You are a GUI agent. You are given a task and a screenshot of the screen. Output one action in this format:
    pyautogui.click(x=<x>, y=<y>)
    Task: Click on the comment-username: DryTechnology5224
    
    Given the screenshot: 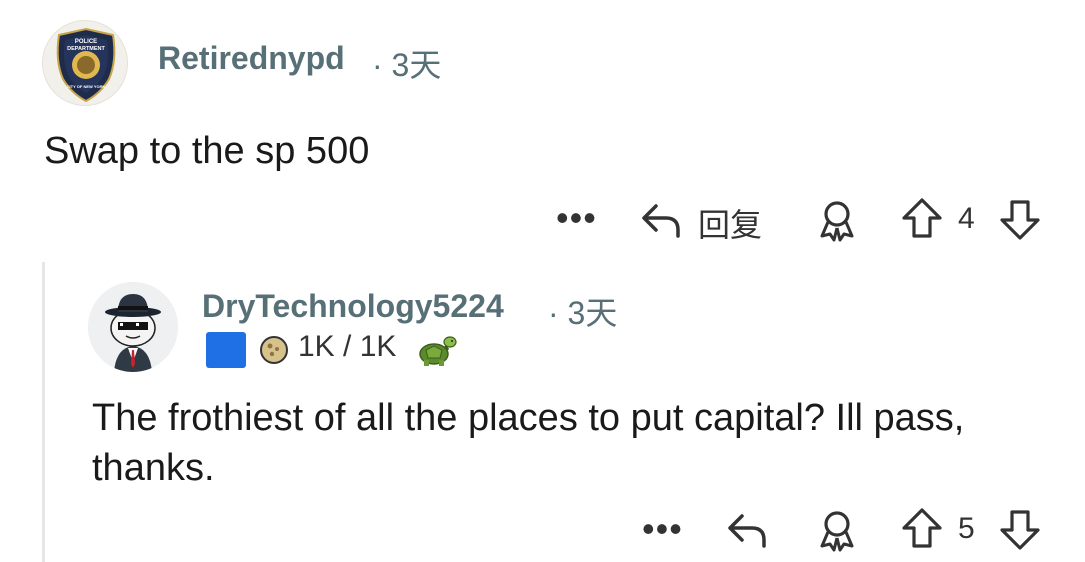 What is the action you would take?
    pyautogui.click(x=353, y=306)
    